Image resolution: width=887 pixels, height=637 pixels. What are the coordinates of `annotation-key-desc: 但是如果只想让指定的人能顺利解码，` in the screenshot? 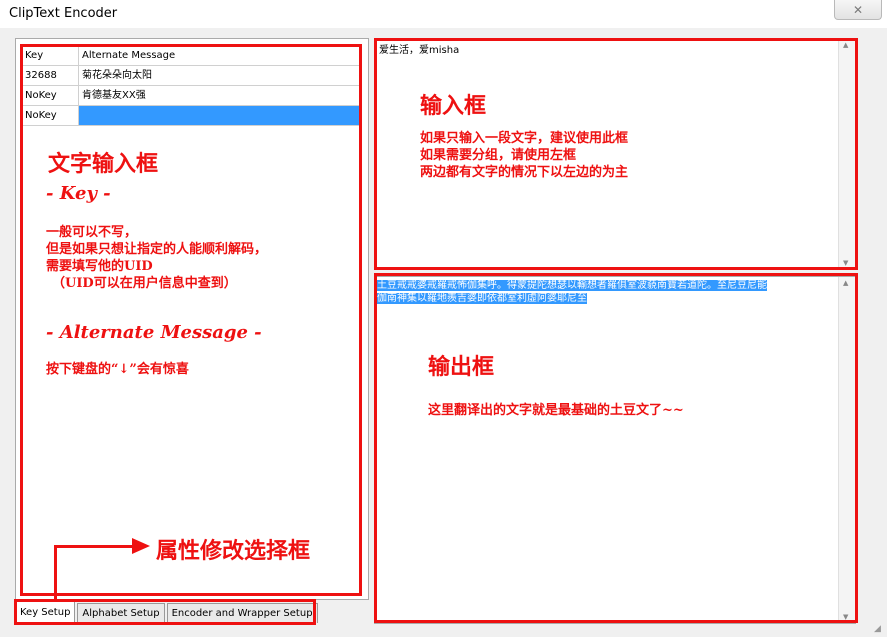 It's located at (157, 249).